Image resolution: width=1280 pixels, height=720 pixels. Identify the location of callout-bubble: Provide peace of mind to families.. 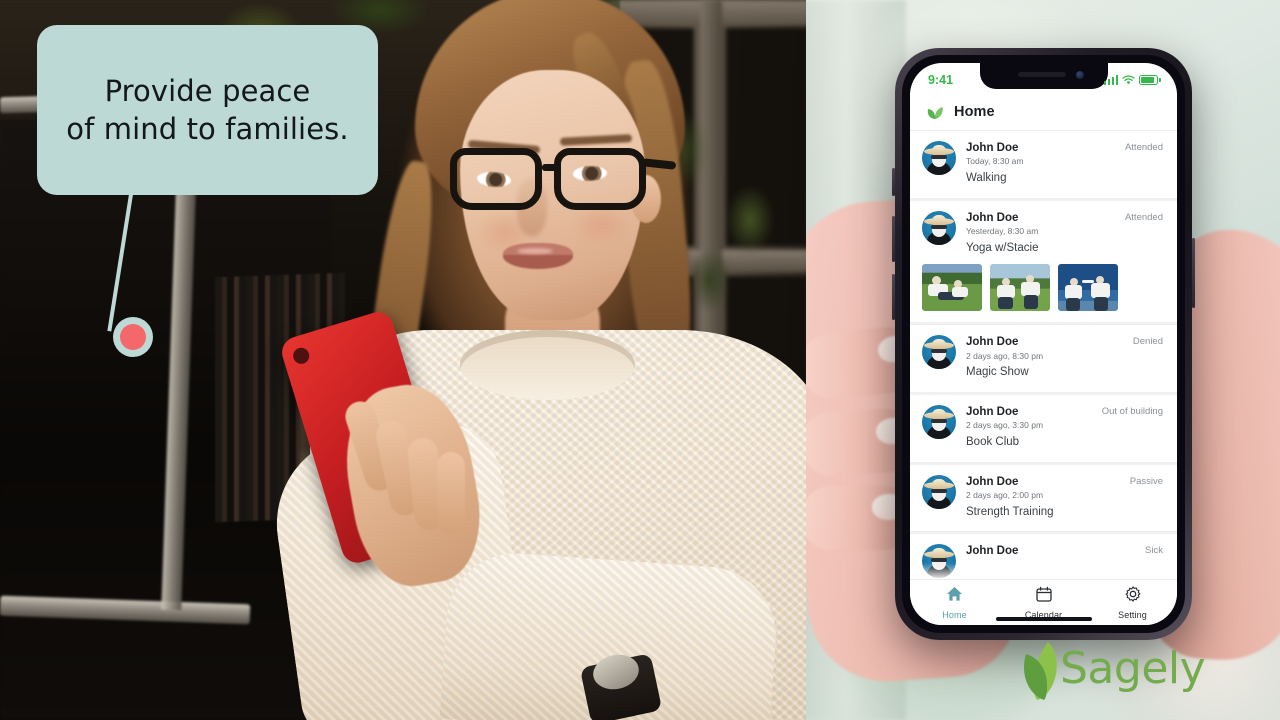
(207, 110).